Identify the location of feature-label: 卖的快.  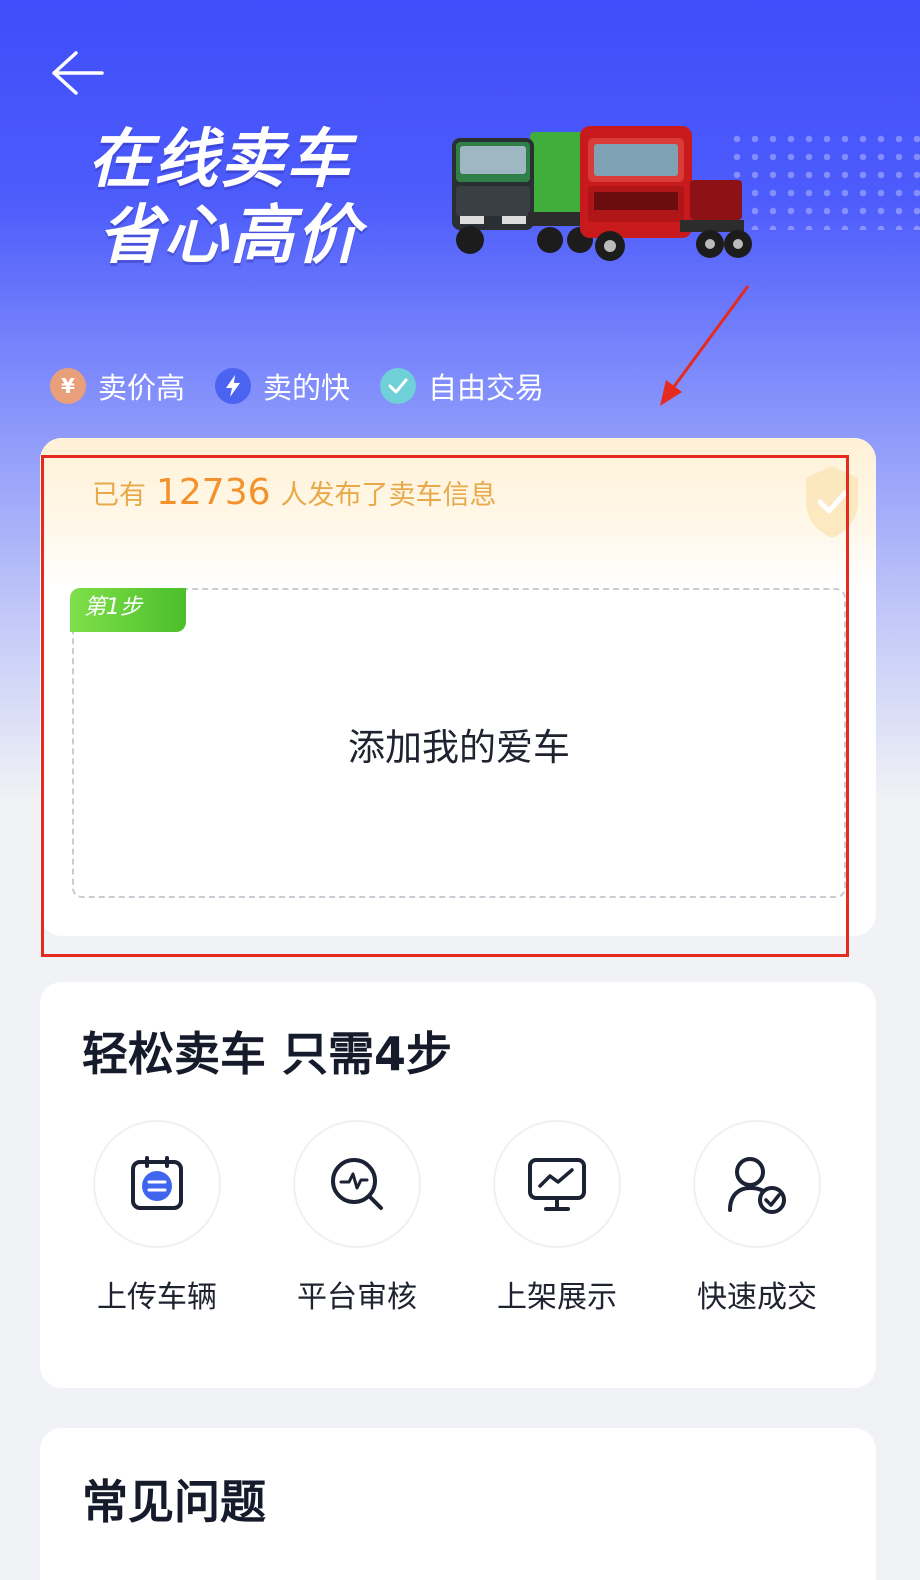
(307, 388).